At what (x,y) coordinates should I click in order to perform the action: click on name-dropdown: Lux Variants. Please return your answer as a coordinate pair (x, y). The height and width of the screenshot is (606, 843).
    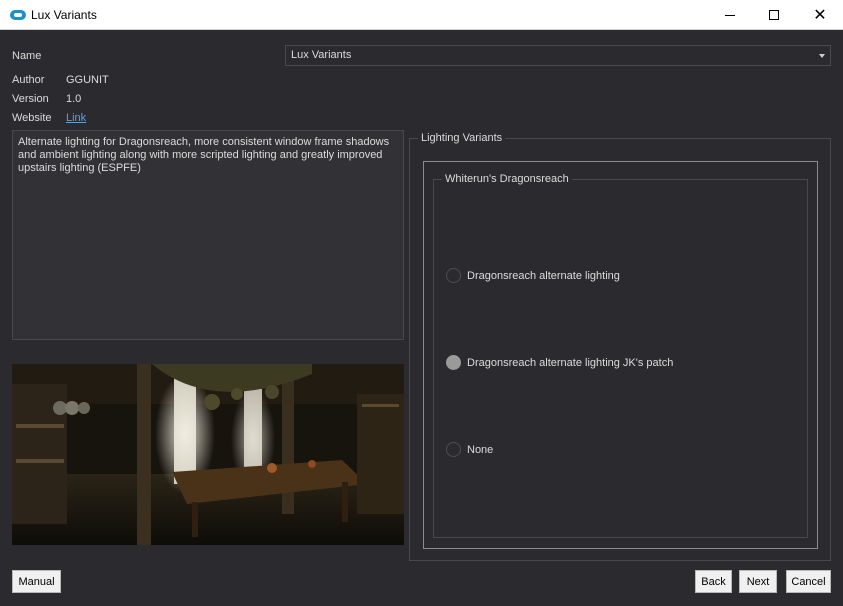
    Looking at the image, I should click on (558, 55).